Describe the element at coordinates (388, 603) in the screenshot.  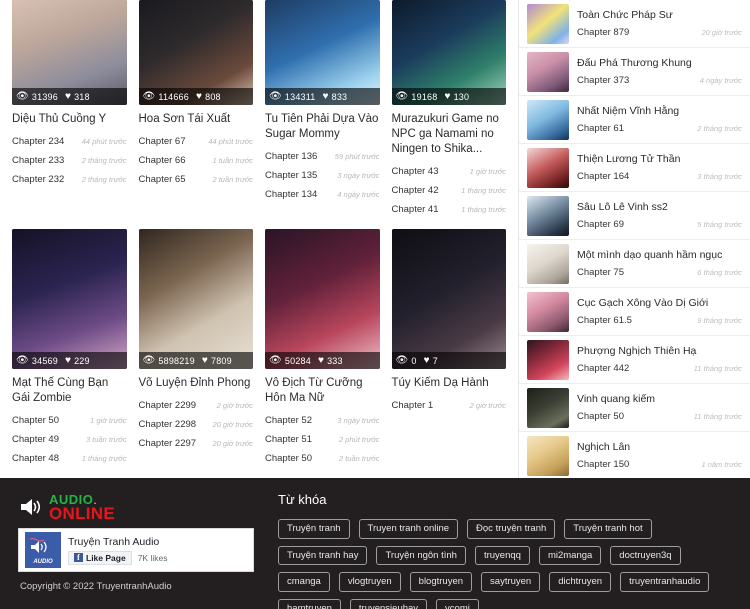
I see `keyword-tag: truyensieuhay` at that location.